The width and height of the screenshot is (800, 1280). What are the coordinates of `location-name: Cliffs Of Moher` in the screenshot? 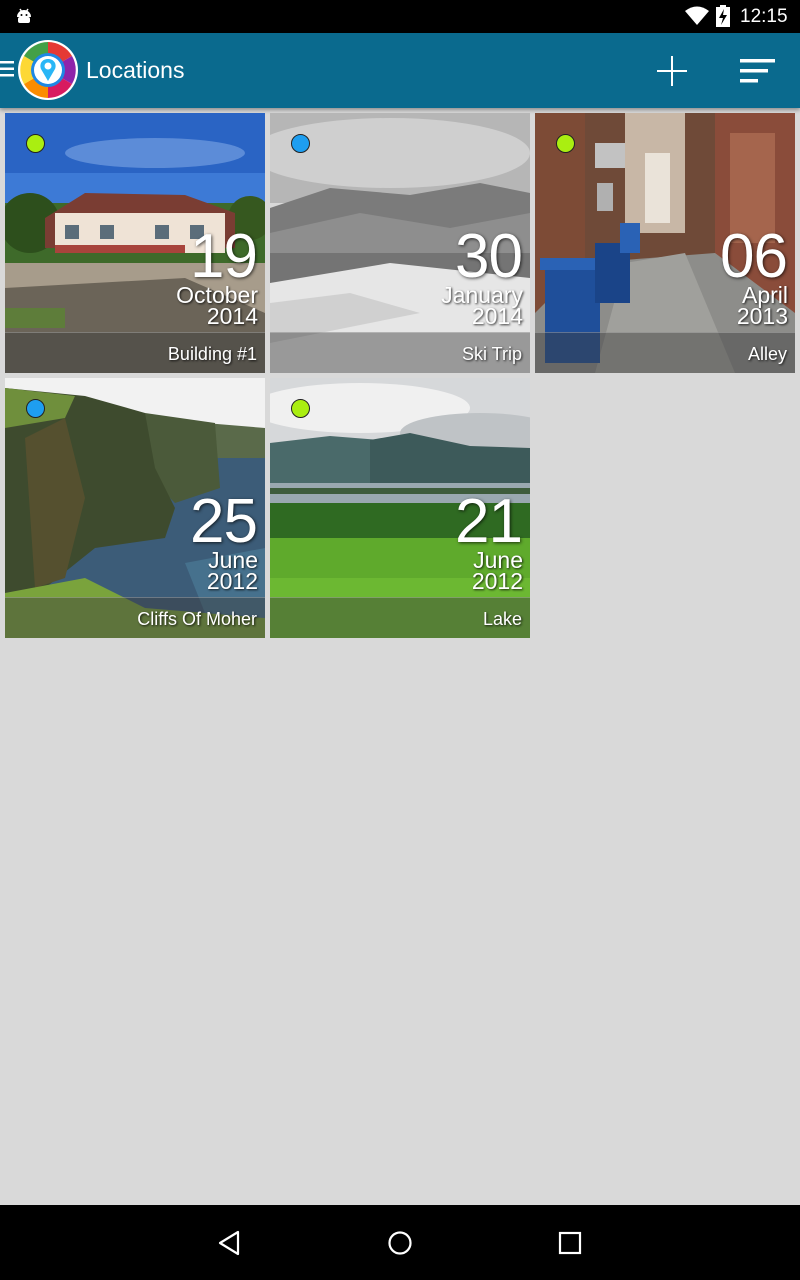 It's located at (197, 619).